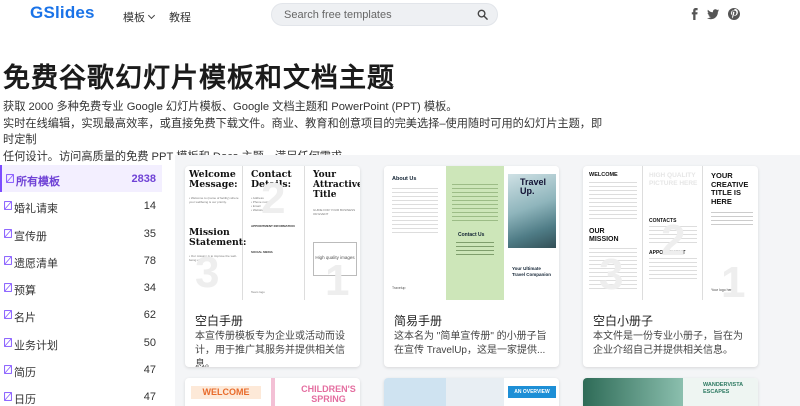 The image size is (800, 406). Describe the element at coordinates (25, 400) in the screenshot. I see `sidebar-item-label: 日历` at that location.